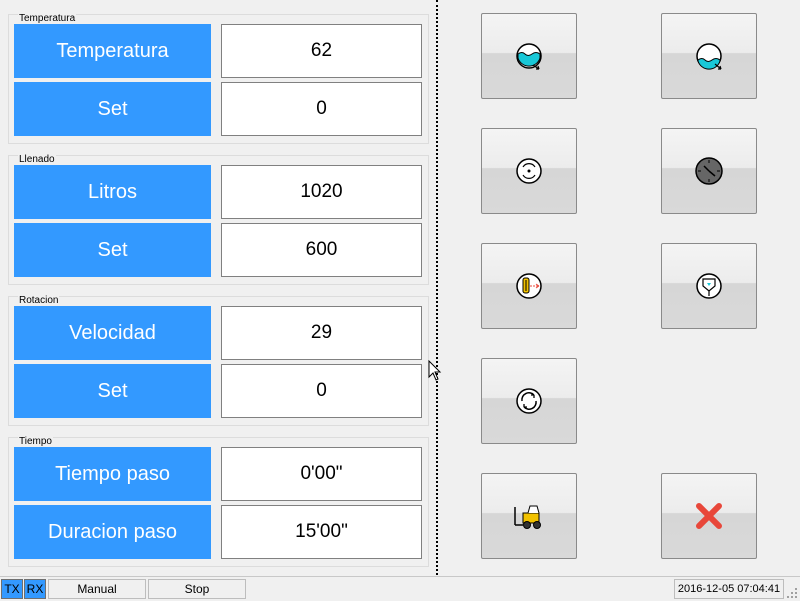  I want to click on rotation-button, so click(529, 171).